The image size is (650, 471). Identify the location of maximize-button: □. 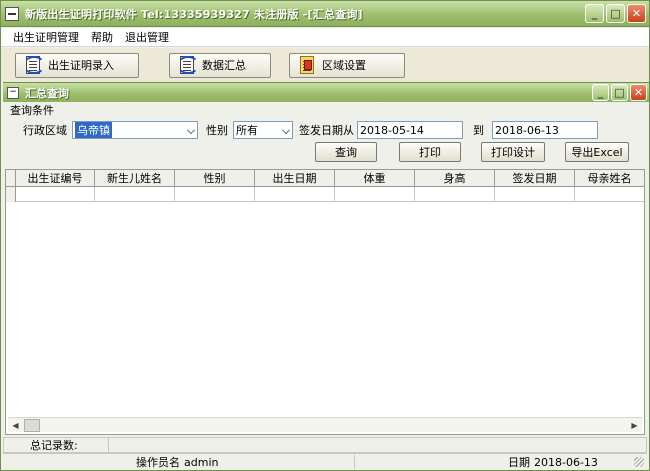
(615, 13).